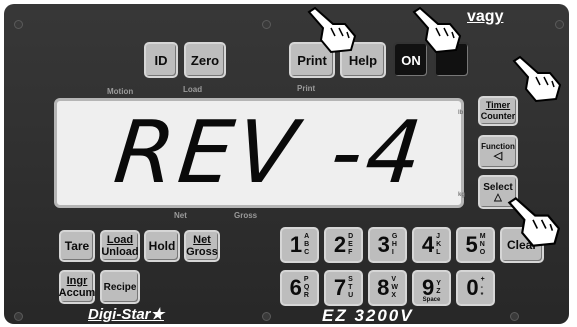  Describe the element at coordinates (299, 288) in the screenshot. I see `key-6: 6PQR` at that location.